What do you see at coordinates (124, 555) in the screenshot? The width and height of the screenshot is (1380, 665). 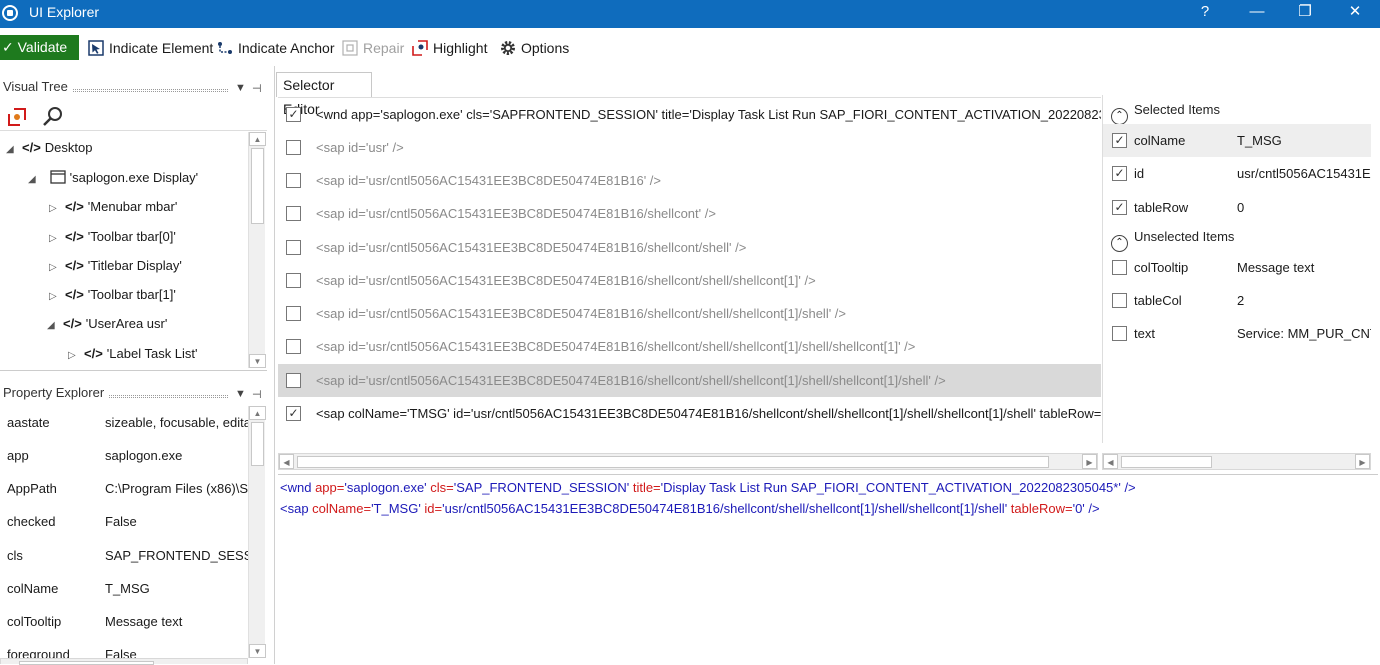 I see `property-row: cls SAP_FRONTEND_SESSION` at bounding box center [124, 555].